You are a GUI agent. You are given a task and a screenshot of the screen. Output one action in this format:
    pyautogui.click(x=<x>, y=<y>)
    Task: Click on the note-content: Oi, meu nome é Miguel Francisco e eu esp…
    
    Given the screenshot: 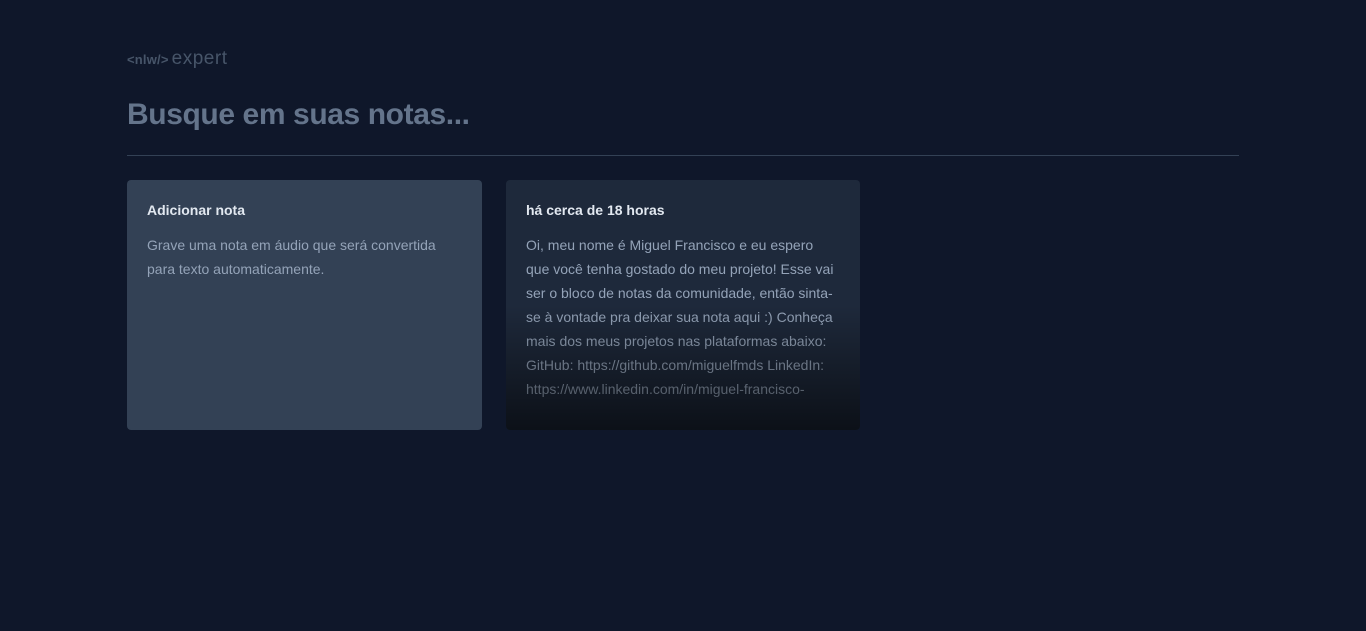 What is the action you would take?
    pyautogui.click(x=680, y=317)
    